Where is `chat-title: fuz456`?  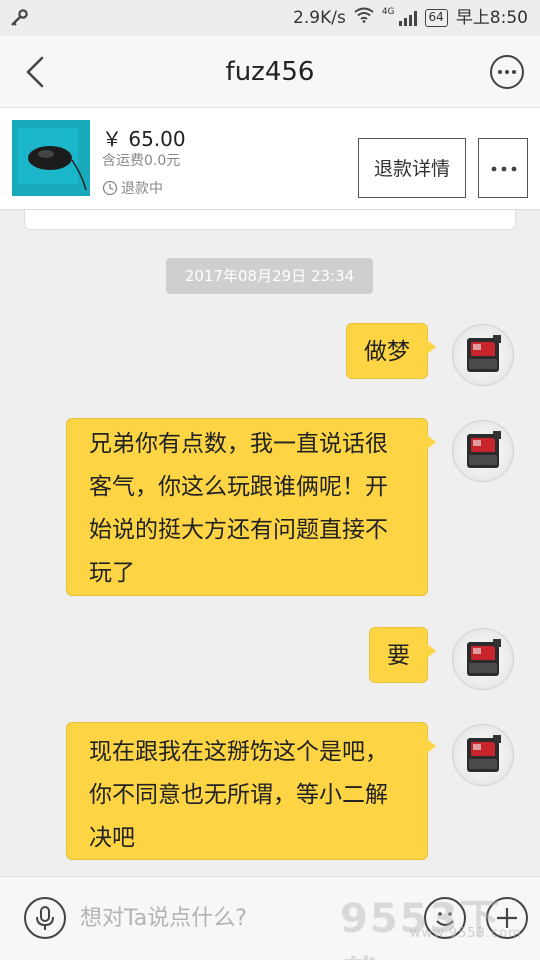 chat-title: fuz456 is located at coordinates (270, 72).